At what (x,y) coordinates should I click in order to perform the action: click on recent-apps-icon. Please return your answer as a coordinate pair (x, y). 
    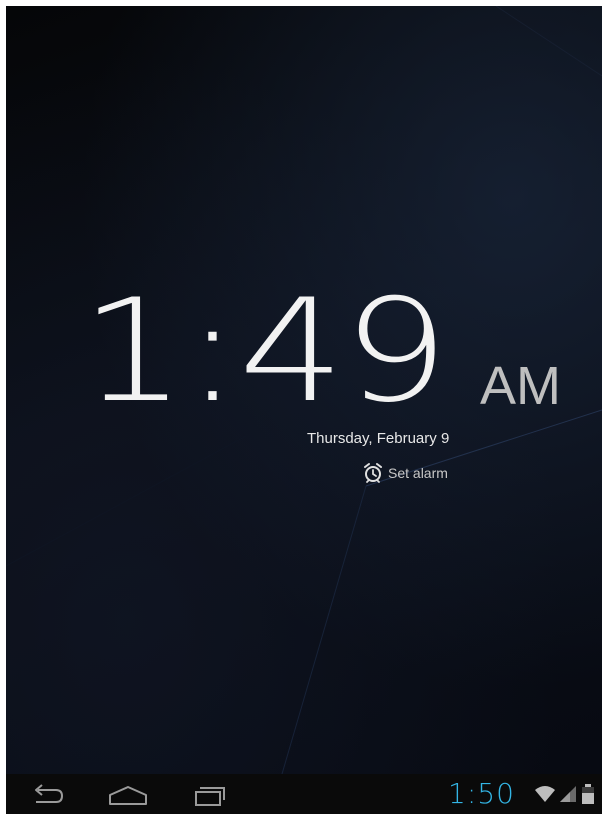
    Looking at the image, I should click on (210, 795).